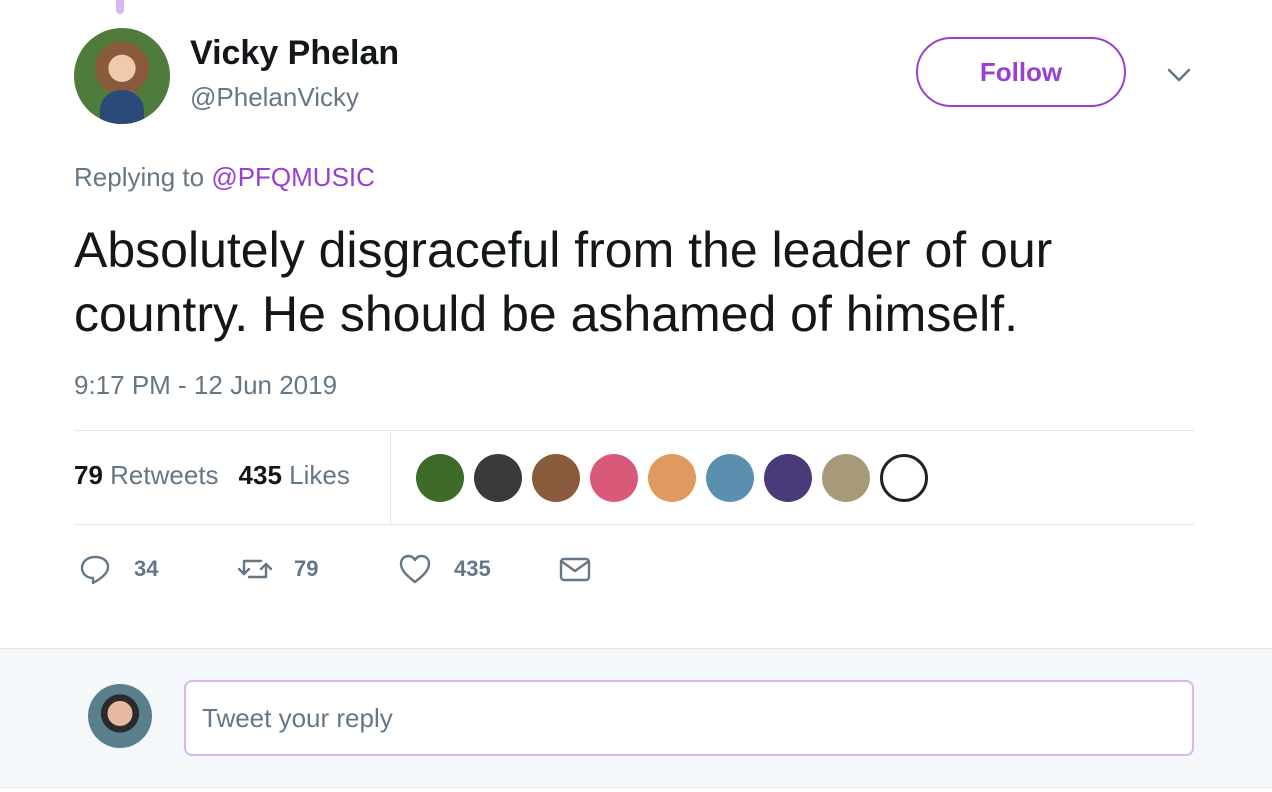 This screenshot has height=792, width=1272. I want to click on reply-input, so click(689, 718).